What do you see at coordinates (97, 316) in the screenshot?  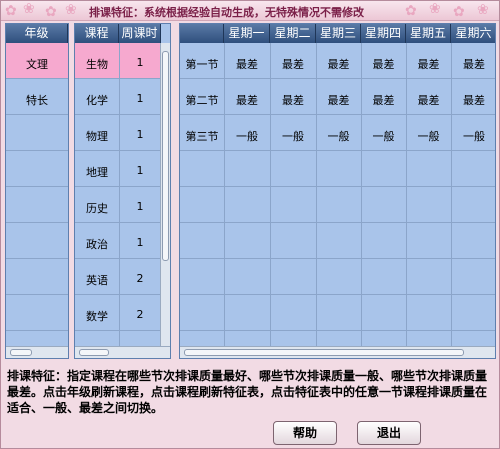 I see `course-name-cell: 数学` at bounding box center [97, 316].